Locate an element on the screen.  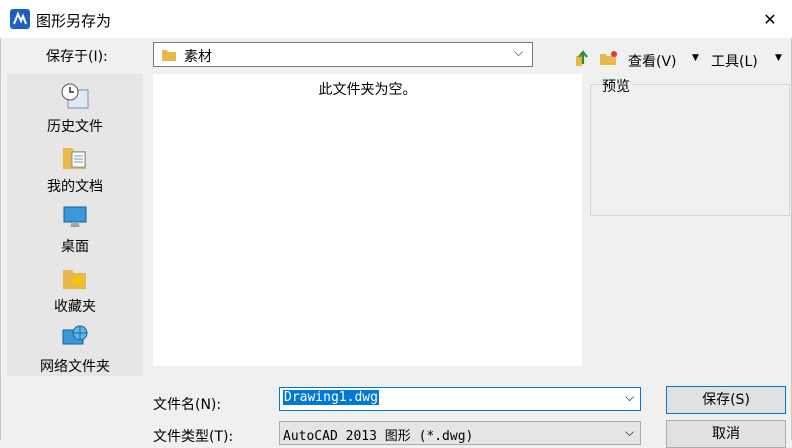
place-favorites: 收藏夹 is located at coordinates (75, 290).